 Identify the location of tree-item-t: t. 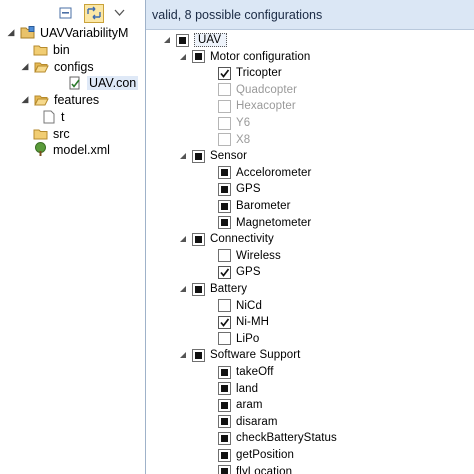
(52, 116).